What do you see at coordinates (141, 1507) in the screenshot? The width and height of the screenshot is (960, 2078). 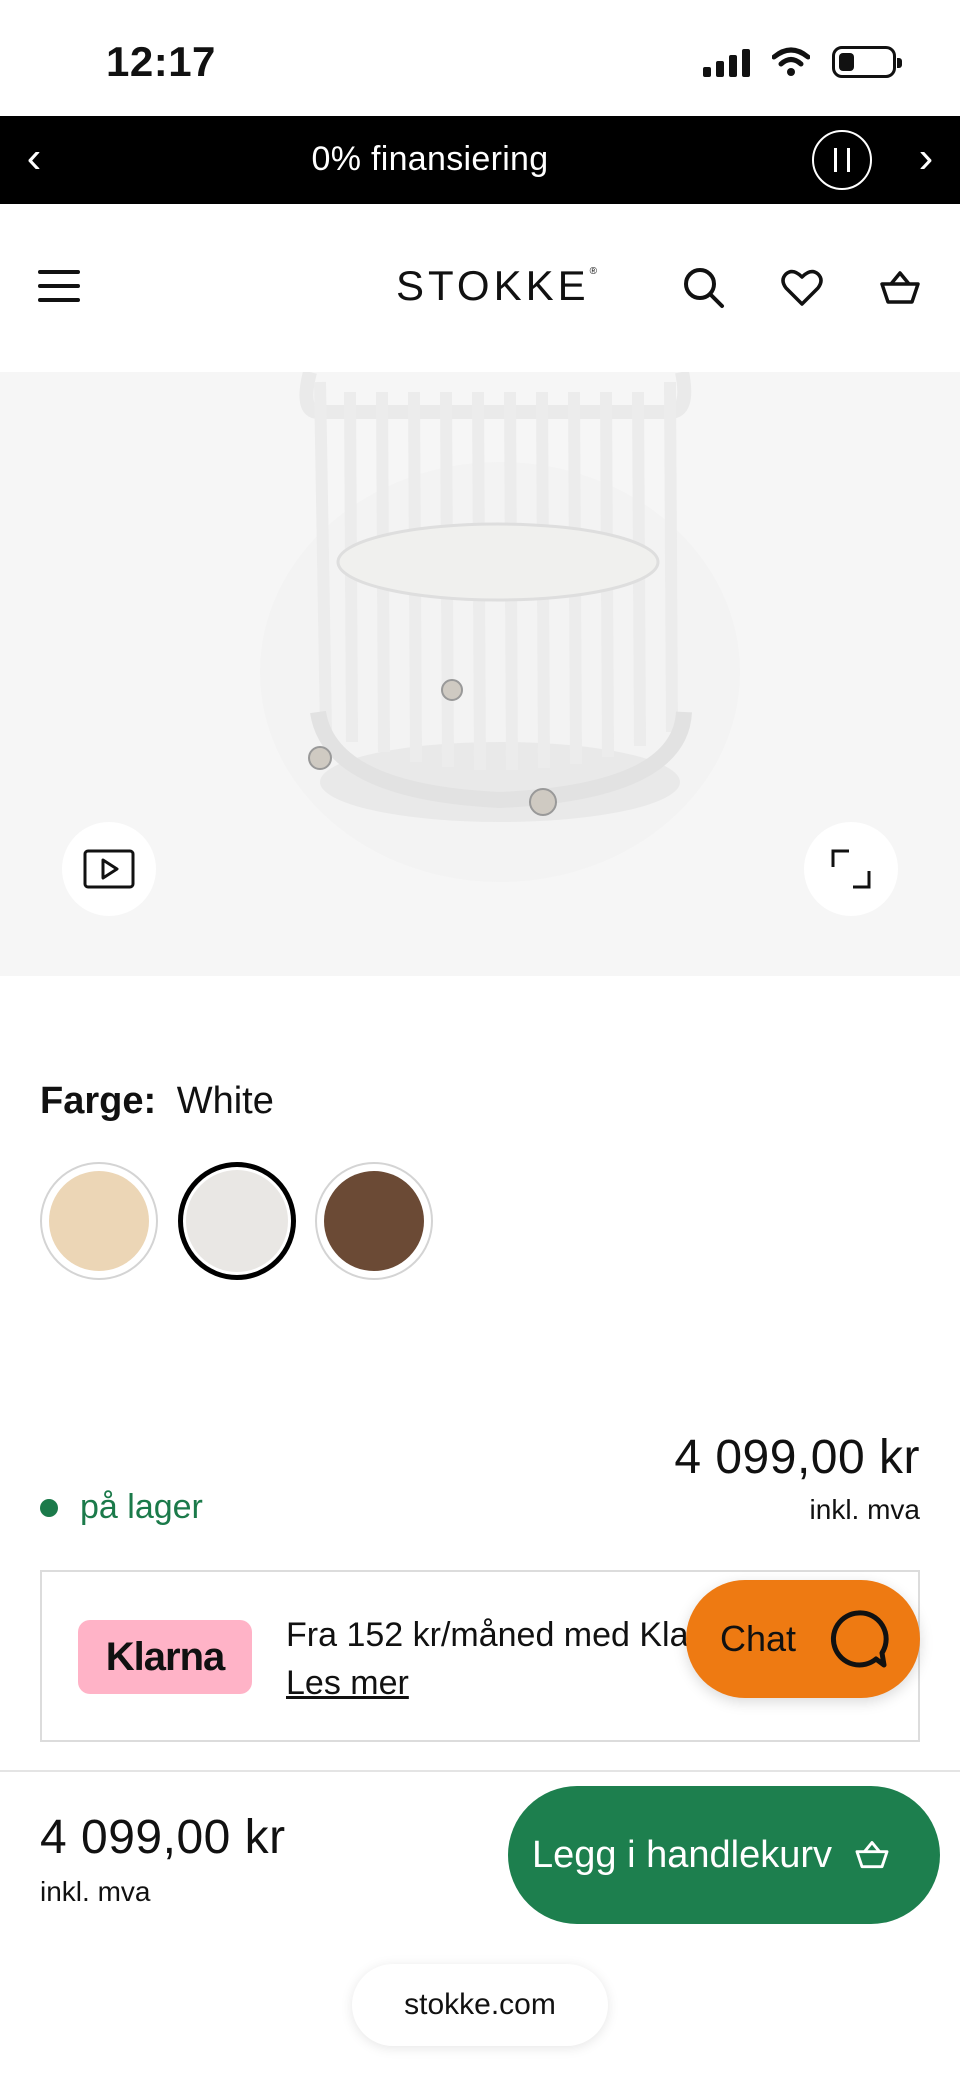 I see `stock-label: på lager` at bounding box center [141, 1507].